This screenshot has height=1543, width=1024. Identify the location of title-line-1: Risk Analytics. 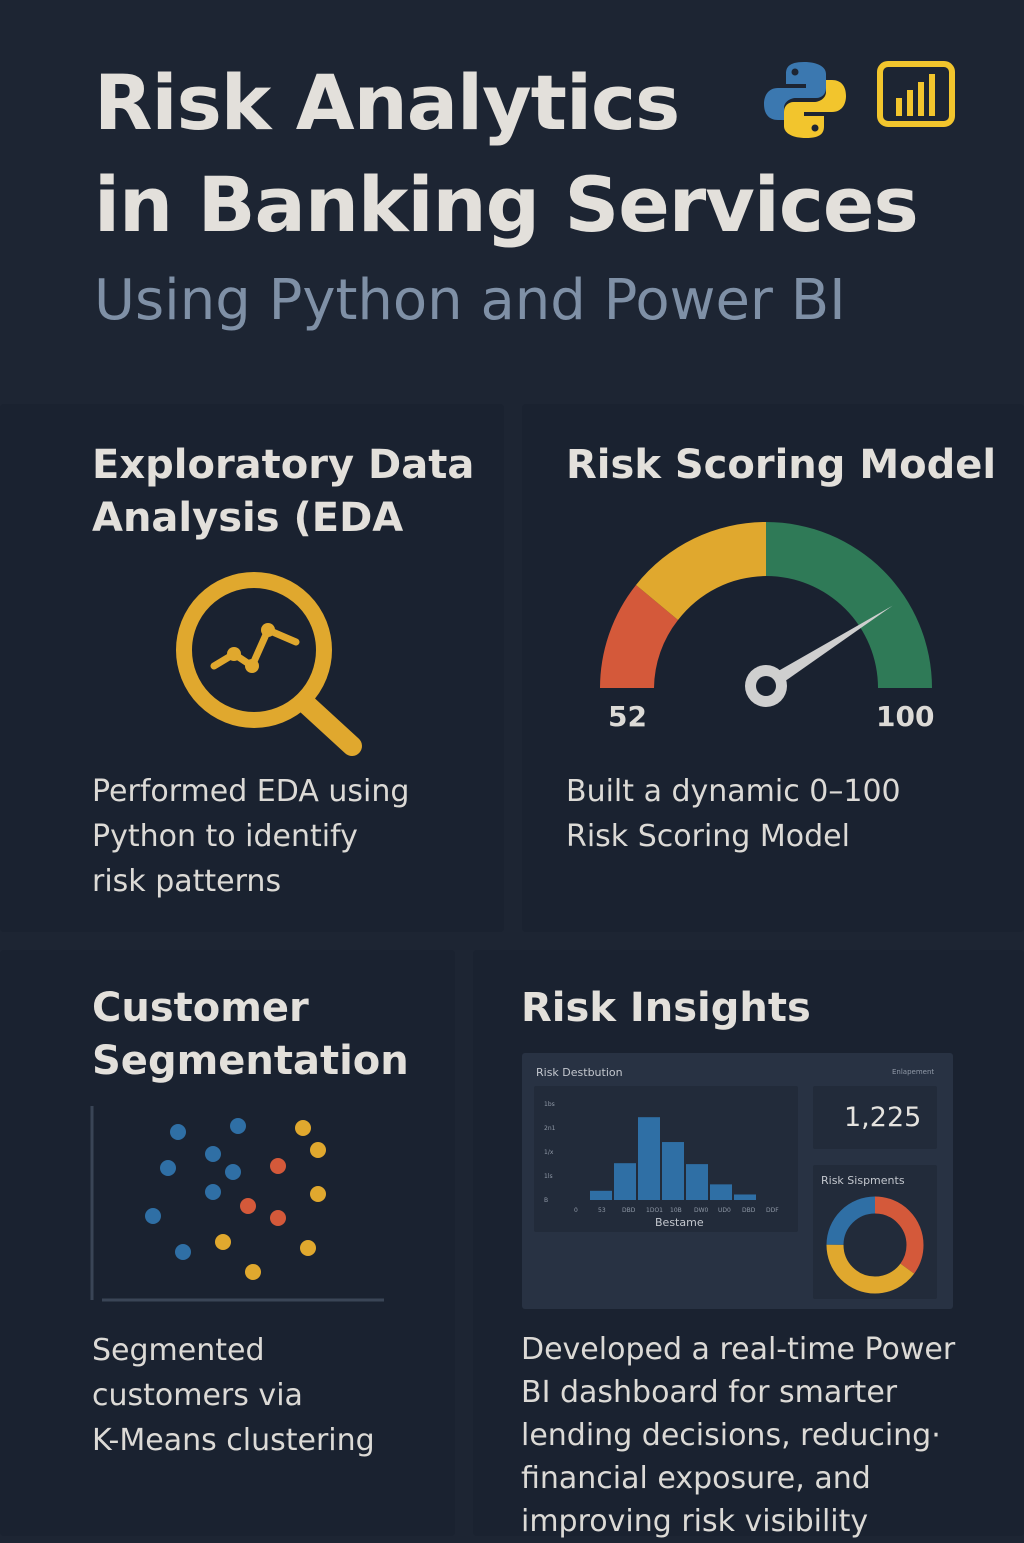
(387, 102).